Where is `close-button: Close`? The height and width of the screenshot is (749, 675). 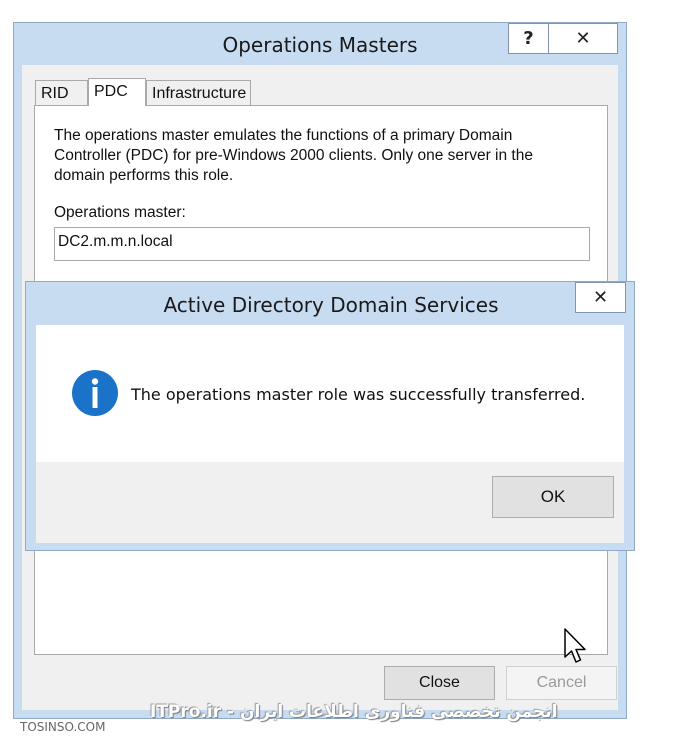
close-button: Close is located at coordinates (439, 683).